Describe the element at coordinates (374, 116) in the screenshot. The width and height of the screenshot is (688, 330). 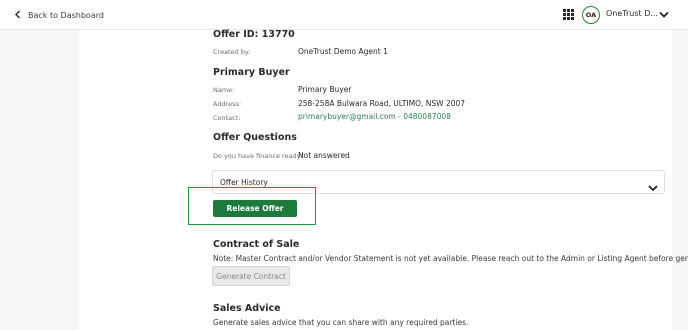
I see `contact-link: primarybuyer@gmail.com - 0480087008` at that location.